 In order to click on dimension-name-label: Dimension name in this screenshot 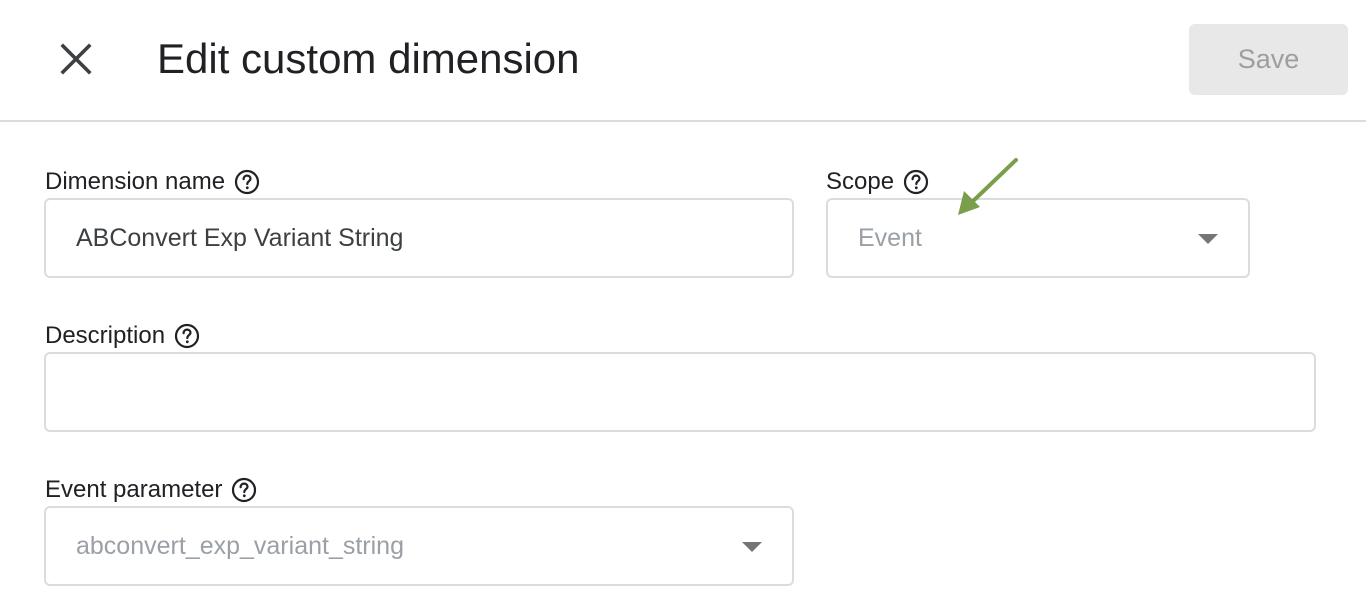, I will do `click(135, 181)`.